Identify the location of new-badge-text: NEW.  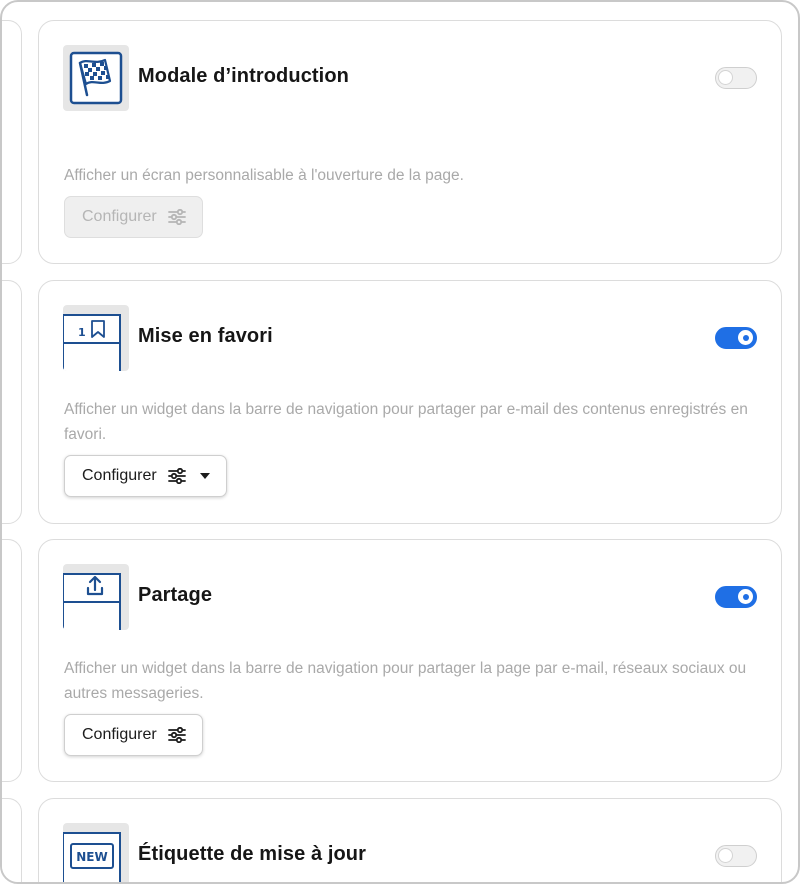
(91, 857).